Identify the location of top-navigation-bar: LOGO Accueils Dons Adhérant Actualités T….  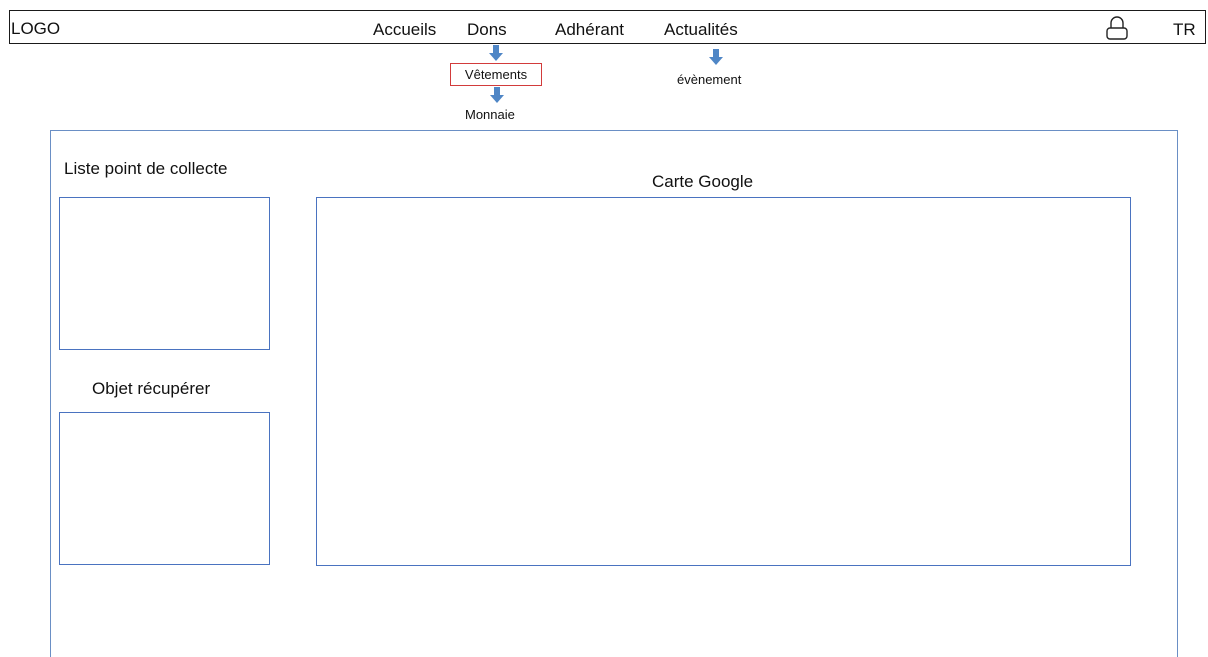
(607, 27).